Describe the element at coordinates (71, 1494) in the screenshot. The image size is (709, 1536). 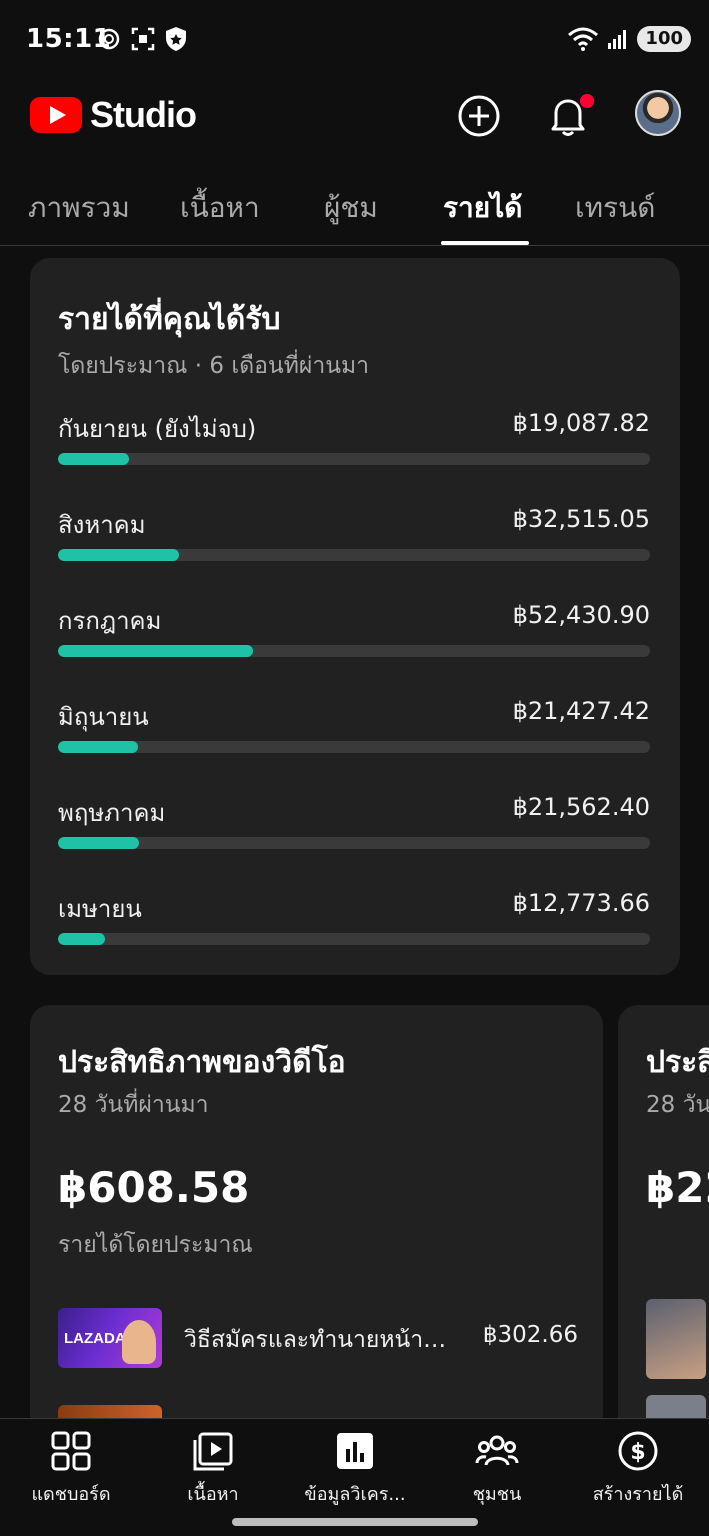
I see `nav-label: แดชบอร์ด` at that location.